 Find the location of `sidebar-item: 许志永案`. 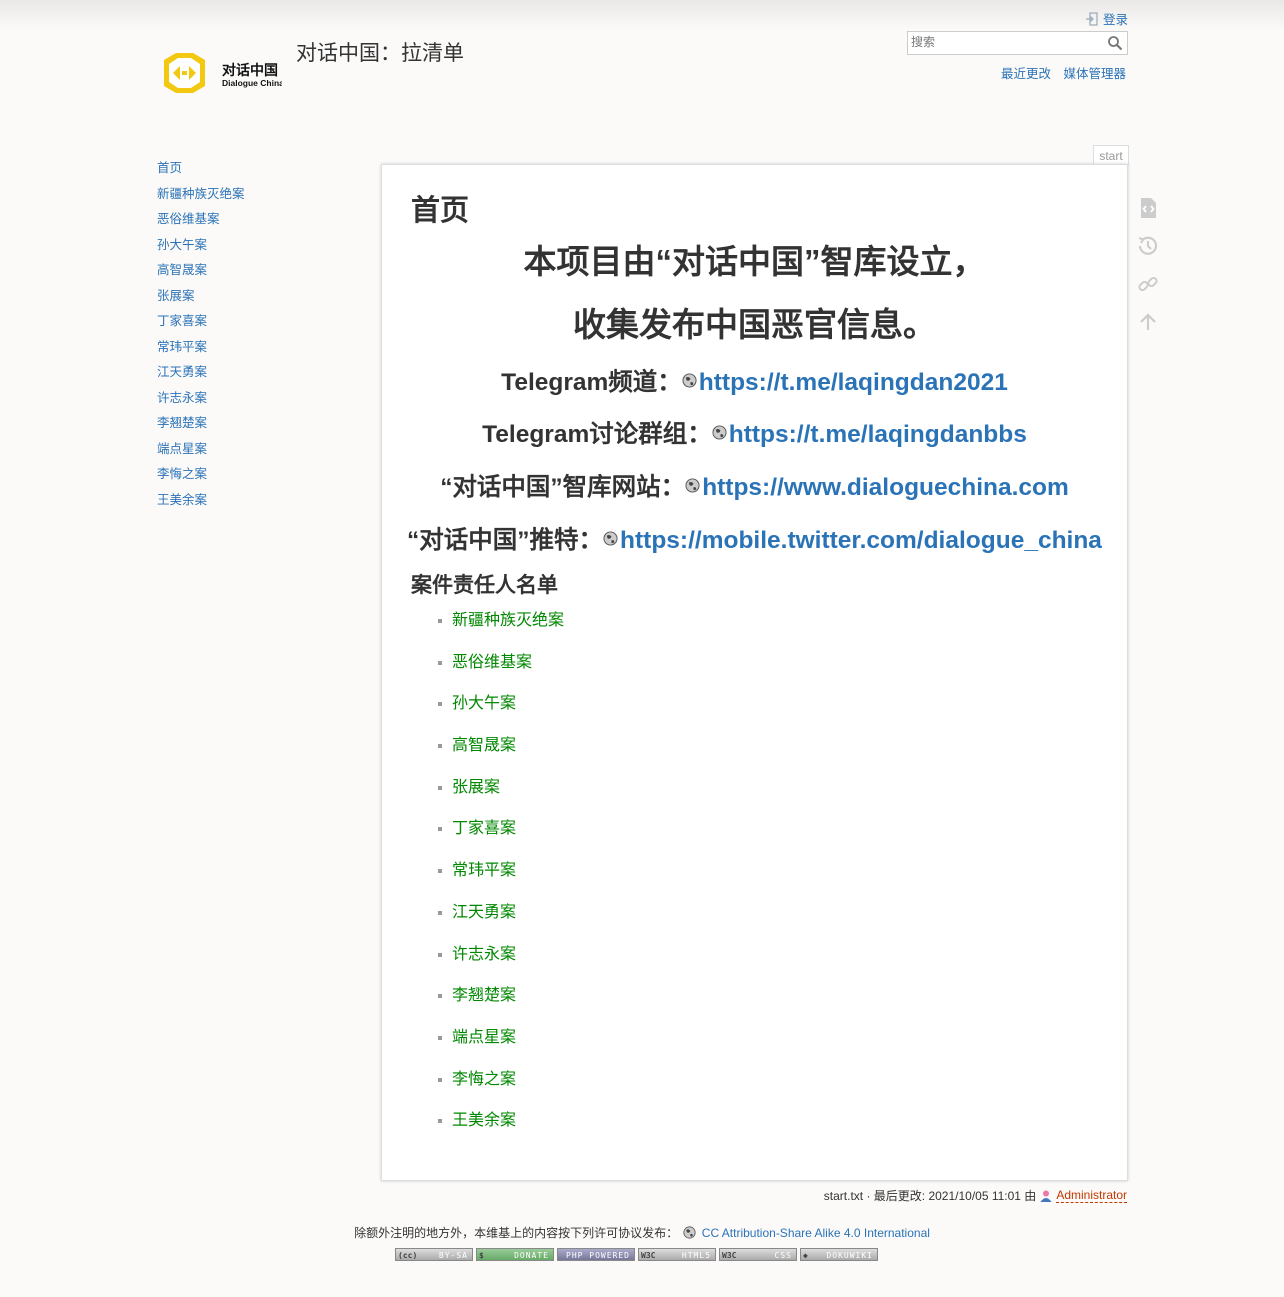

sidebar-item: 许志永案 is located at coordinates (182, 398).